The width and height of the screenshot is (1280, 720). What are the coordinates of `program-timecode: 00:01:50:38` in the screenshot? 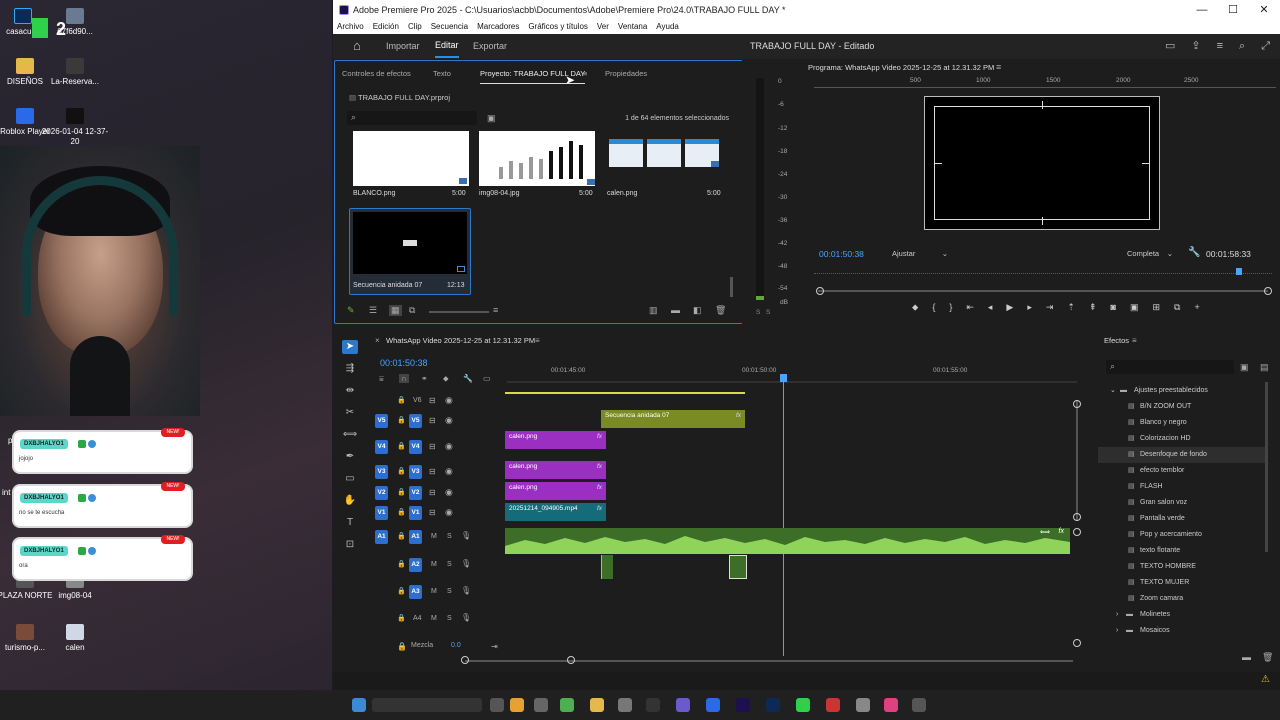 It's located at (841, 254).